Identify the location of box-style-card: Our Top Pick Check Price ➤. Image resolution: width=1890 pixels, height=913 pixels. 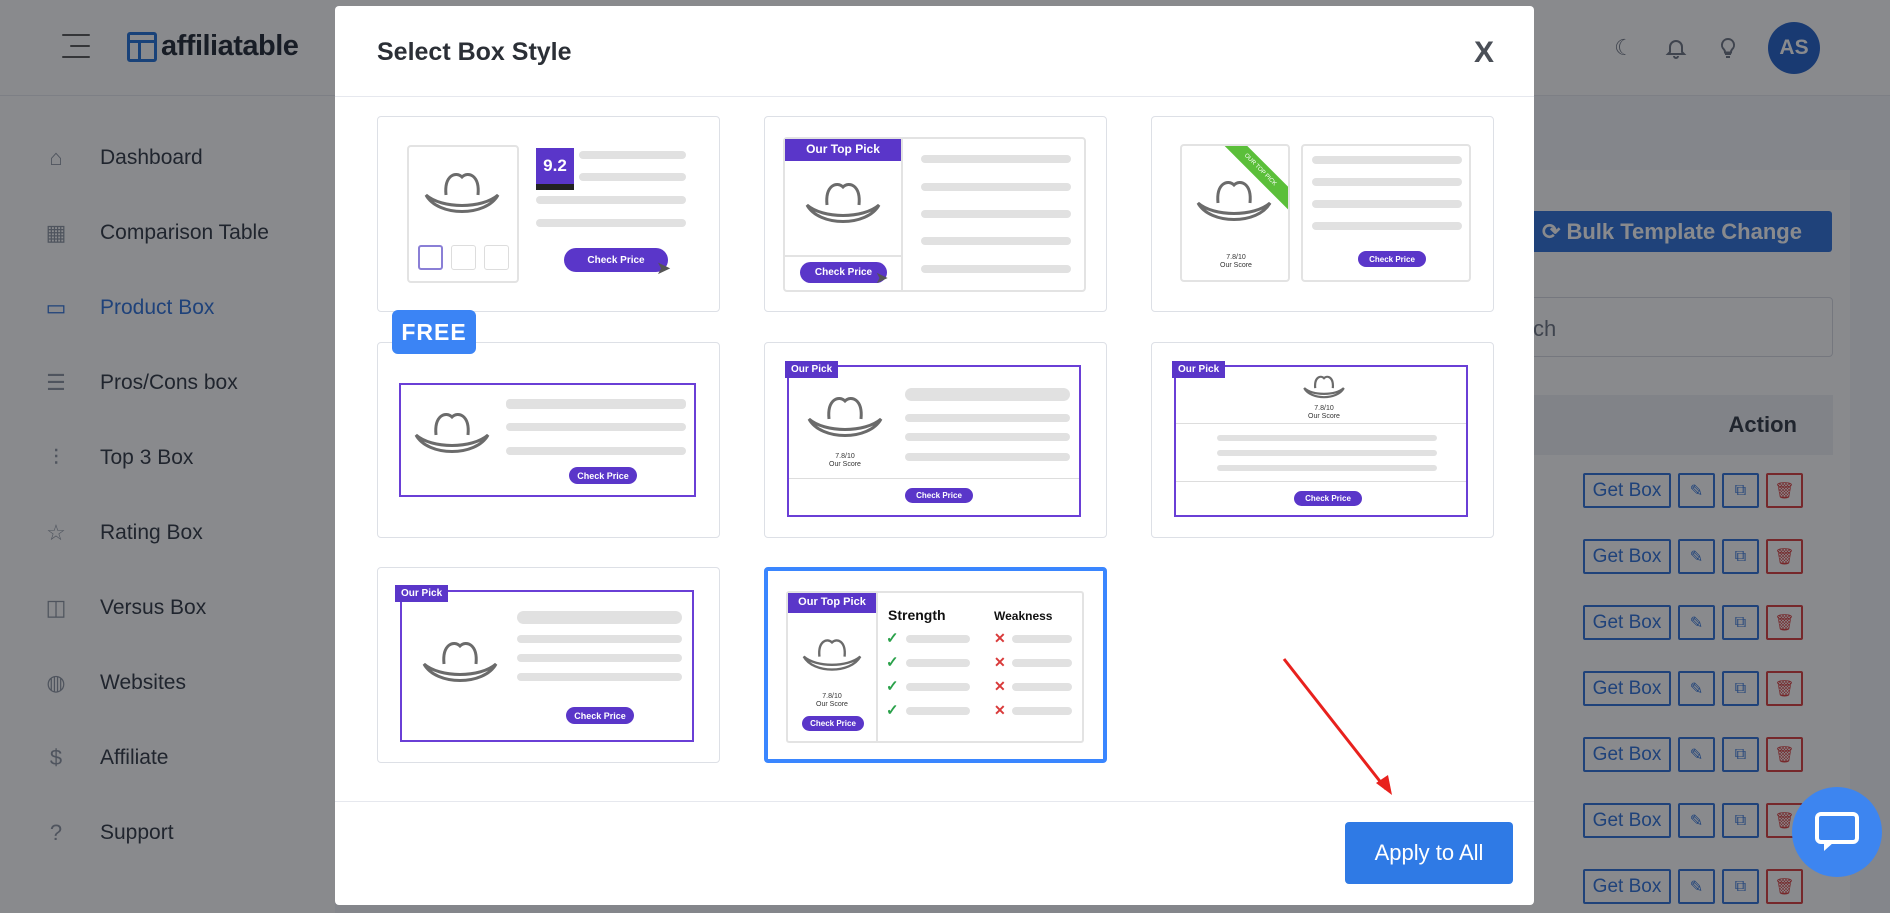
(935, 214).